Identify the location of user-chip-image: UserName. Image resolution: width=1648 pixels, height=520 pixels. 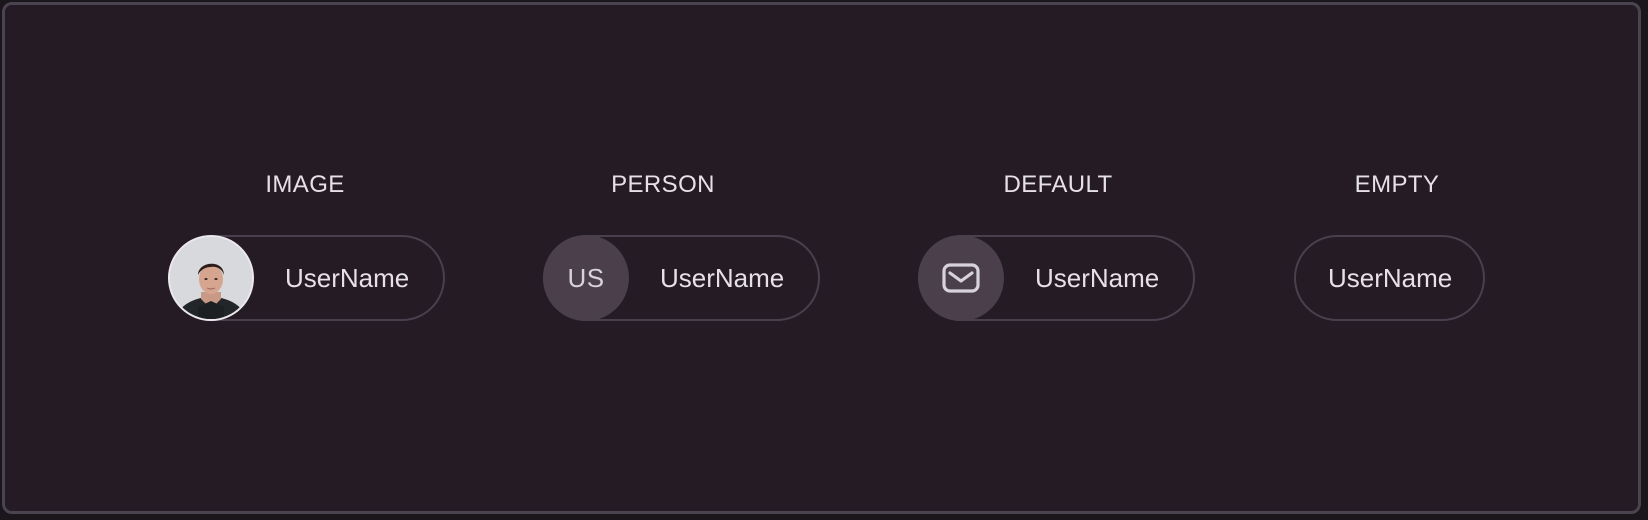
(306, 278).